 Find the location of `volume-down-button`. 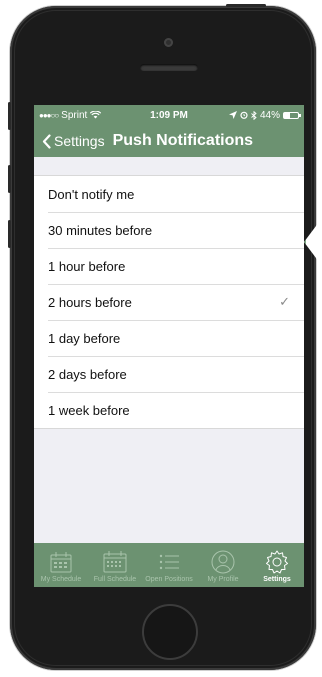

volume-down-button is located at coordinates (9, 234).